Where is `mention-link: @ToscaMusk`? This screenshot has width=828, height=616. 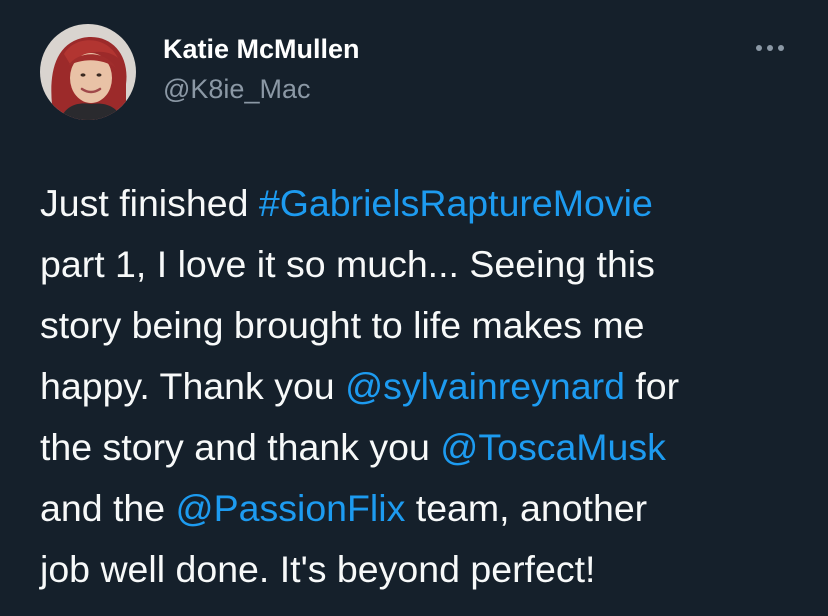 mention-link: @ToscaMusk is located at coordinates (553, 447).